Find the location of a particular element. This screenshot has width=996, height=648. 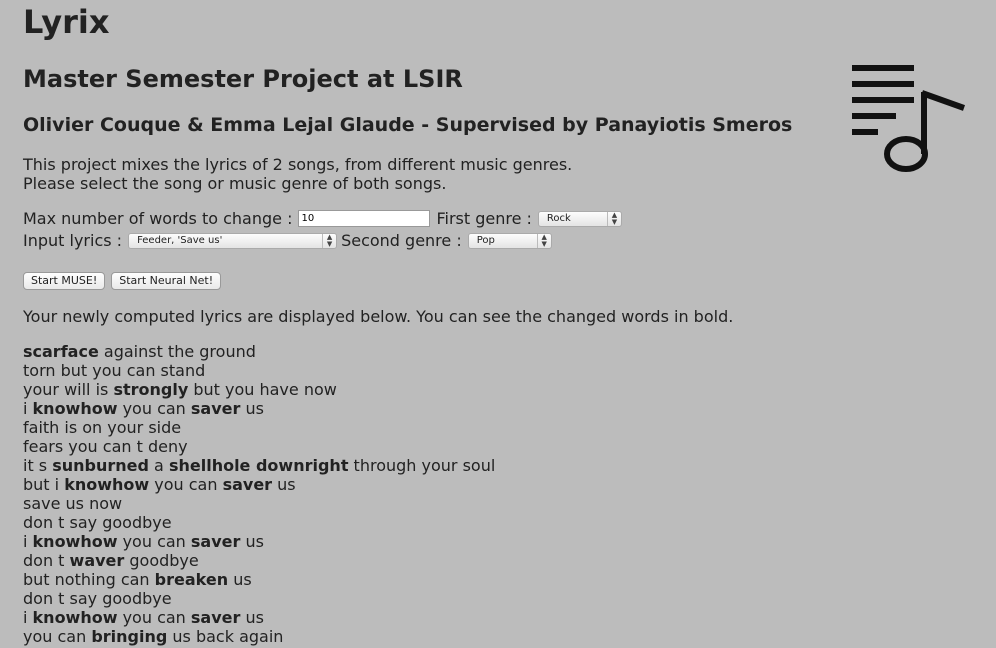

lyric-text: save us now is located at coordinates (73, 503).